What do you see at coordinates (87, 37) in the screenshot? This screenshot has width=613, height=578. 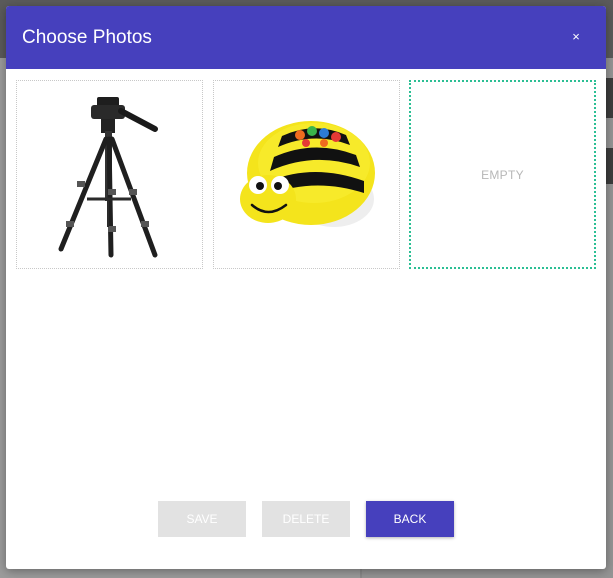 I see `dialog-title: Choose Photos` at bounding box center [87, 37].